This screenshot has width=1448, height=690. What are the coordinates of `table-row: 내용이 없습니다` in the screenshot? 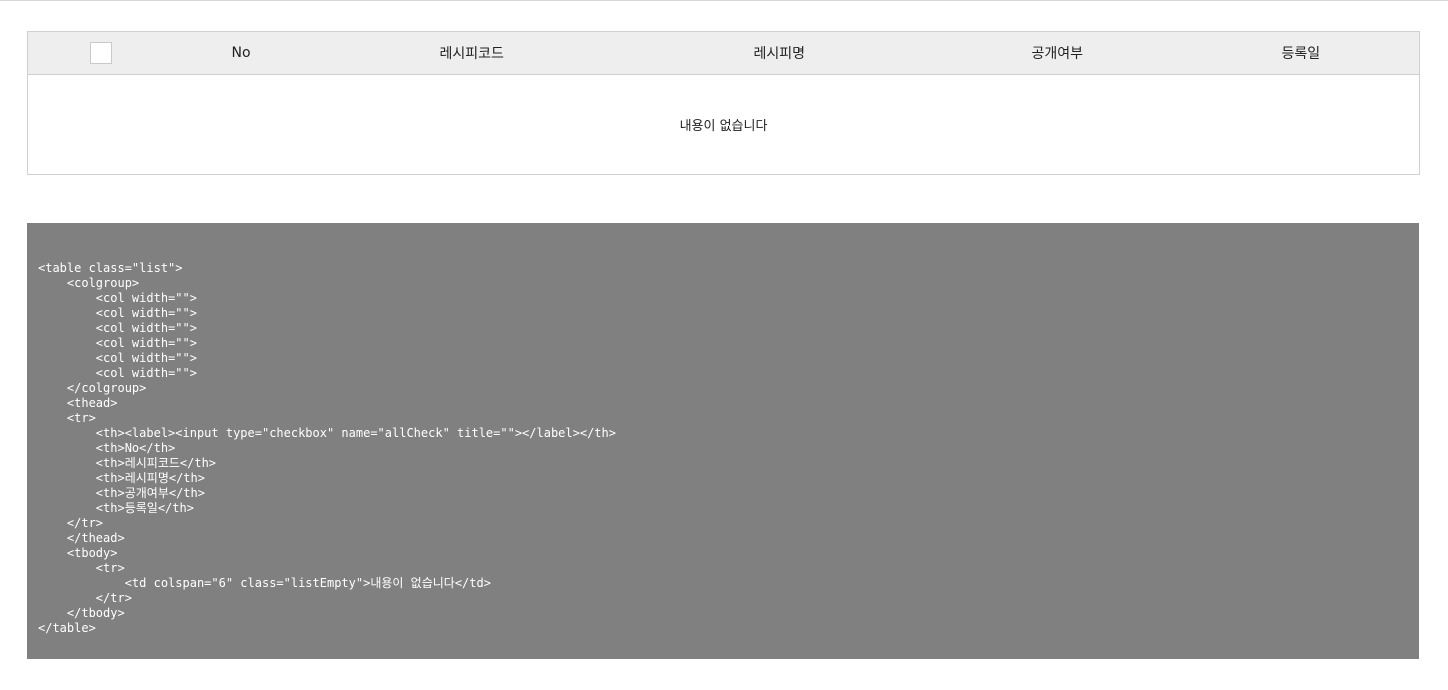 It's located at (724, 125).